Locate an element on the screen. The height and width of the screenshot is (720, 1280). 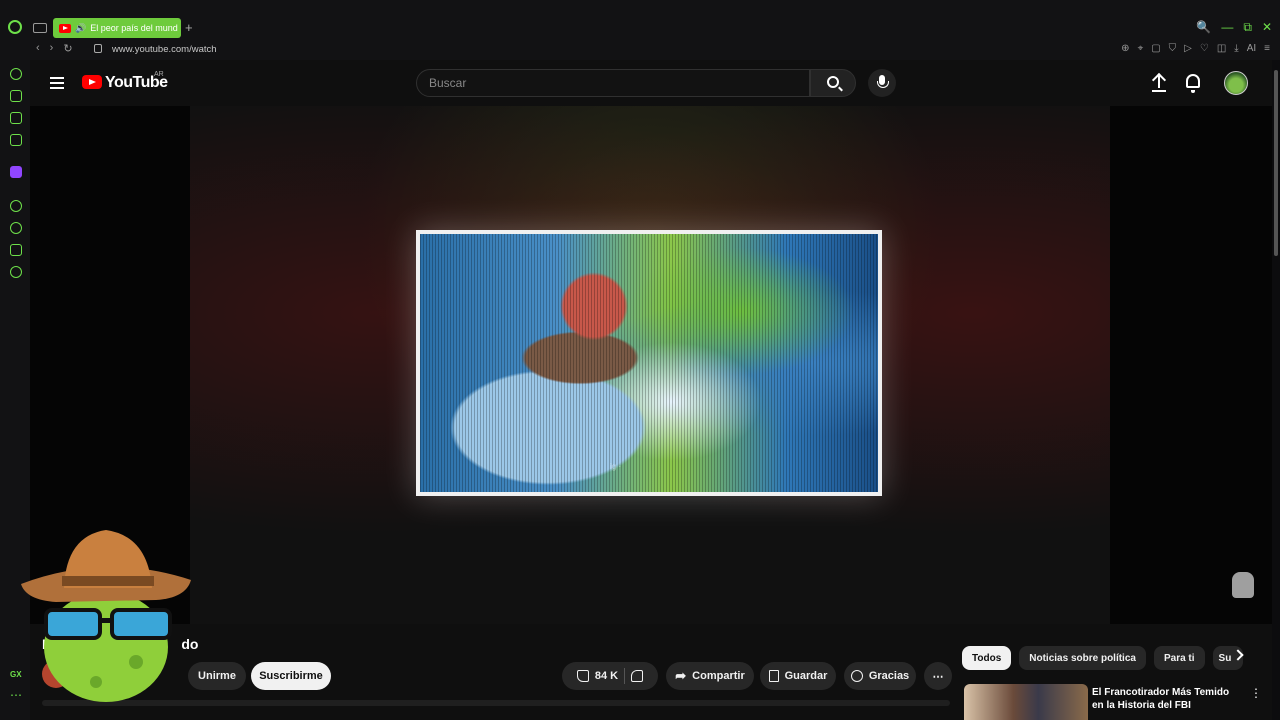
forward-icon: › is located at coordinates (52, 48).